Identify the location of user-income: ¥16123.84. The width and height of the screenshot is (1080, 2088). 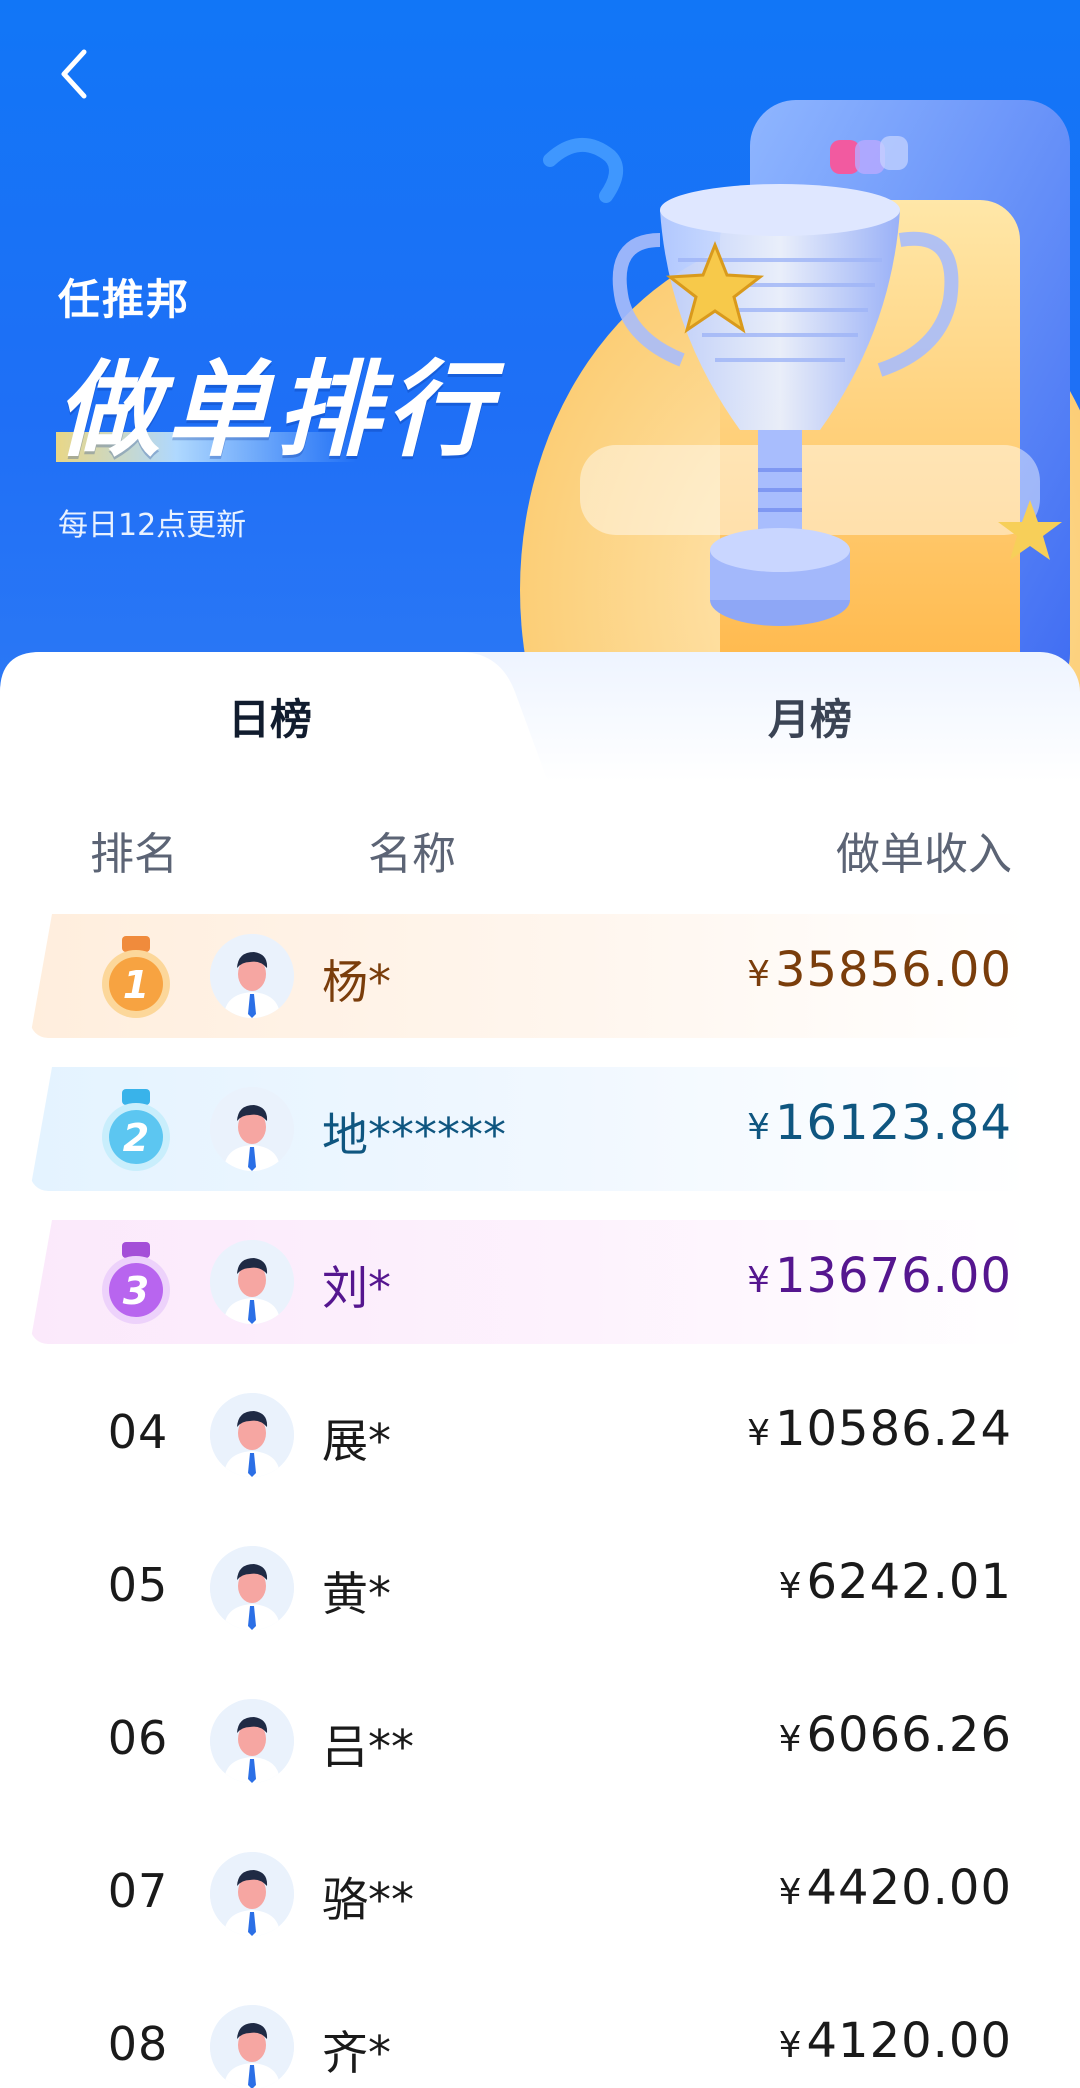
(879, 1123).